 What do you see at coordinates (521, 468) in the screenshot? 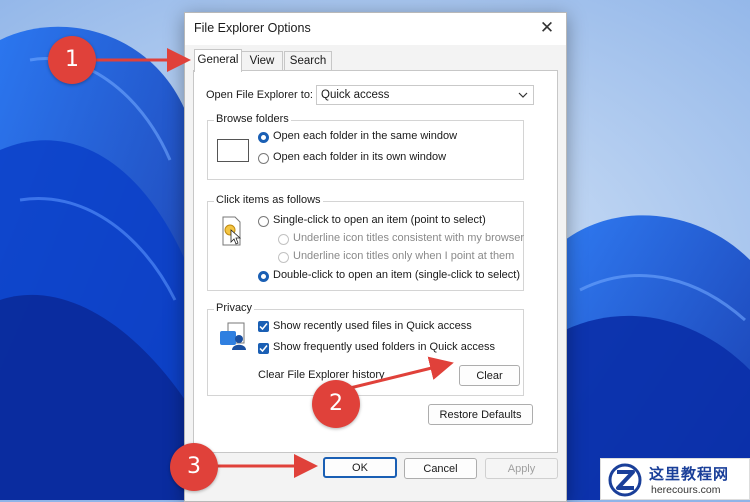
I see `apply-button: Apply` at bounding box center [521, 468].